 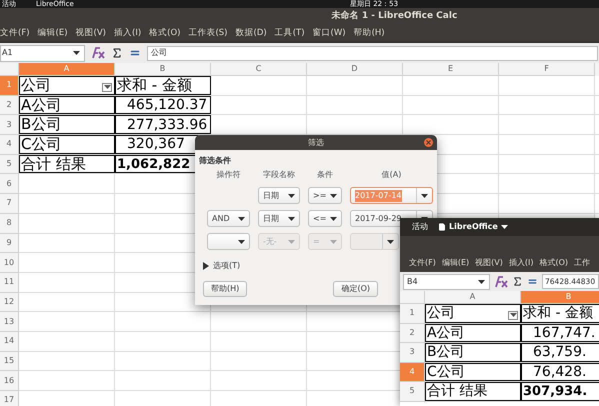 I want to click on row-header: 15, so click(x=9, y=362).